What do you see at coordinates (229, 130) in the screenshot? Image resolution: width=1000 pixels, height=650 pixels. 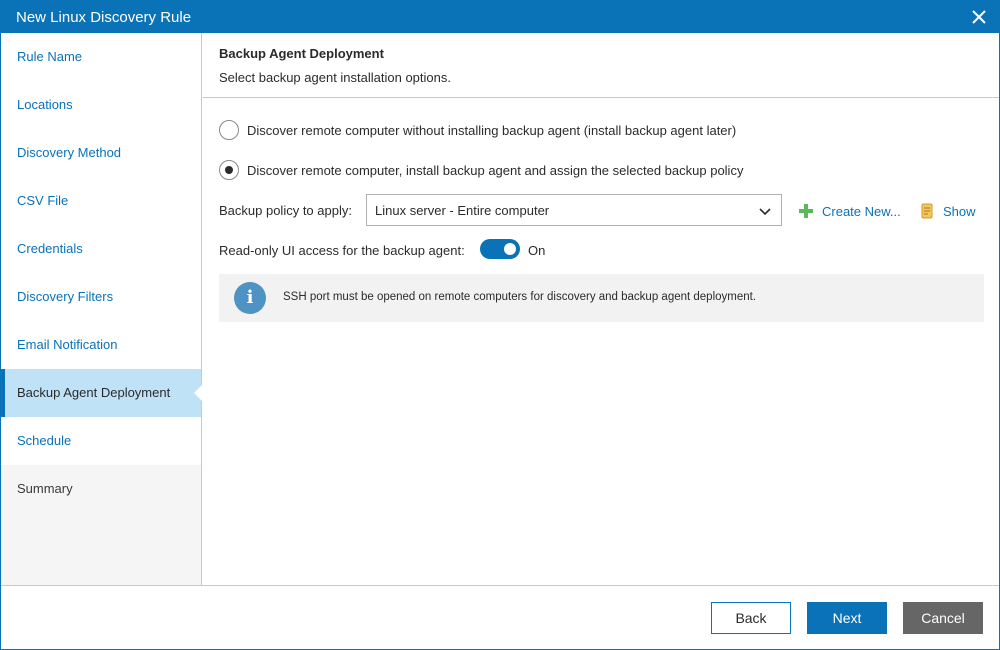 I see `radio-button` at bounding box center [229, 130].